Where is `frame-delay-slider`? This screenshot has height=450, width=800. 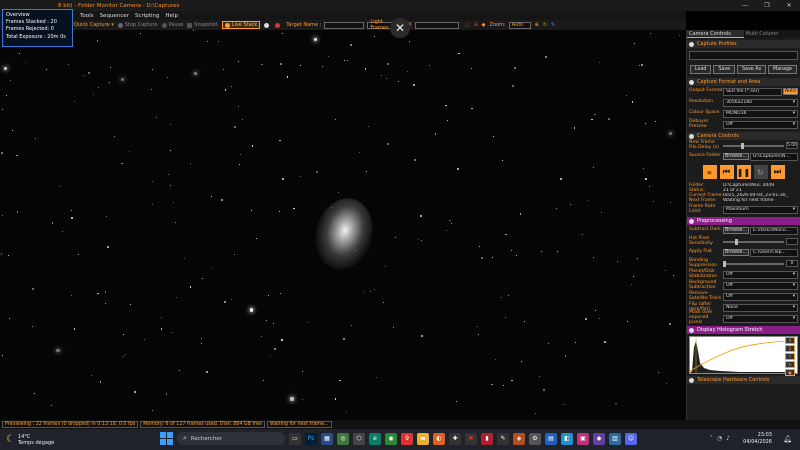 frame-delay-slider is located at coordinates (753, 145).